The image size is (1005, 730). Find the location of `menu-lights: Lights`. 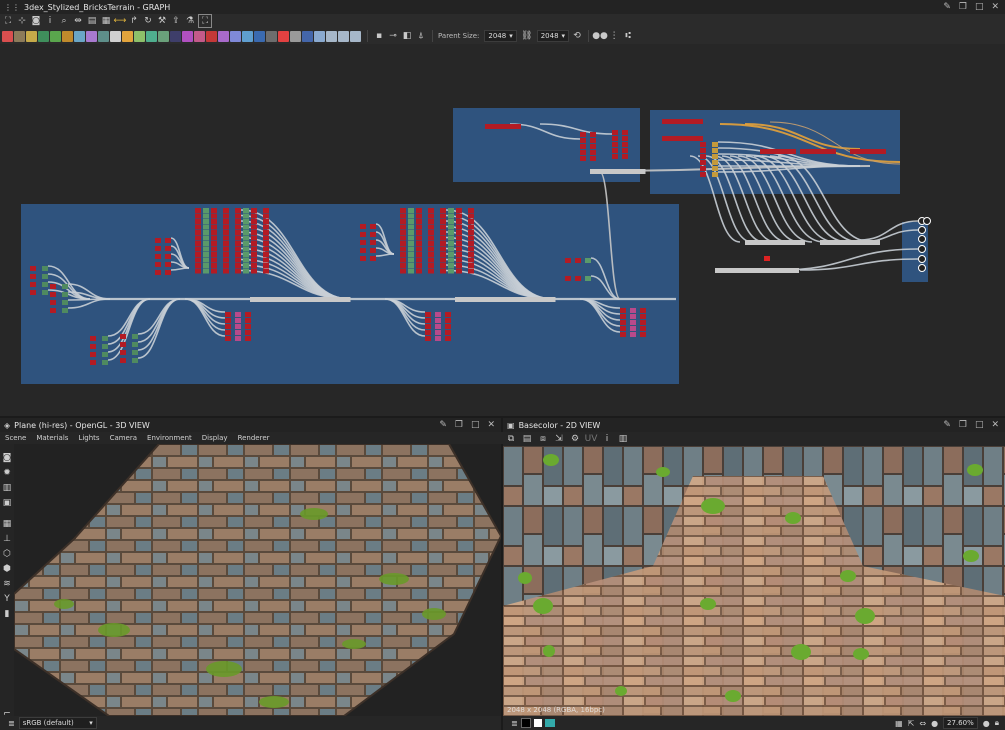

menu-lights: Lights is located at coordinates (88, 438).